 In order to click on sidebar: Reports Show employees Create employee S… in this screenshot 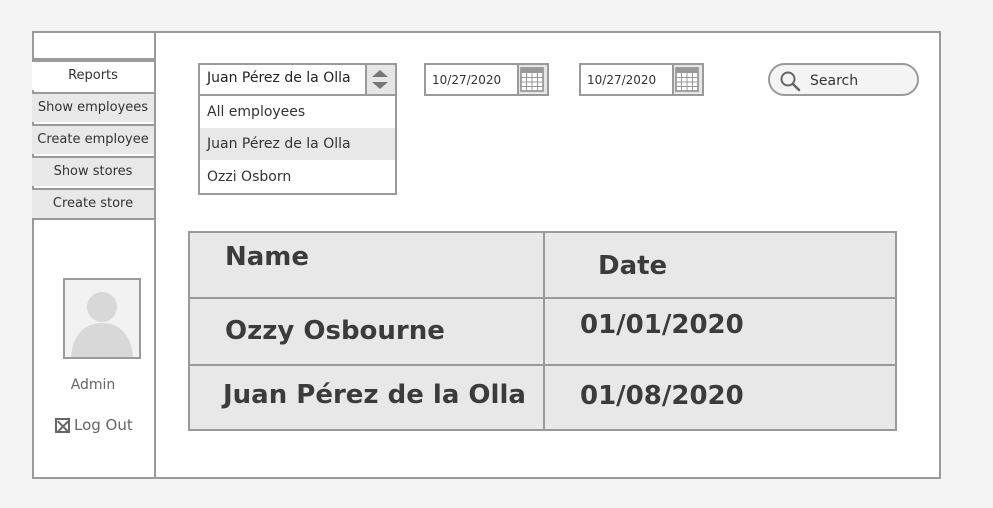, I will do `click(94, 255)`.